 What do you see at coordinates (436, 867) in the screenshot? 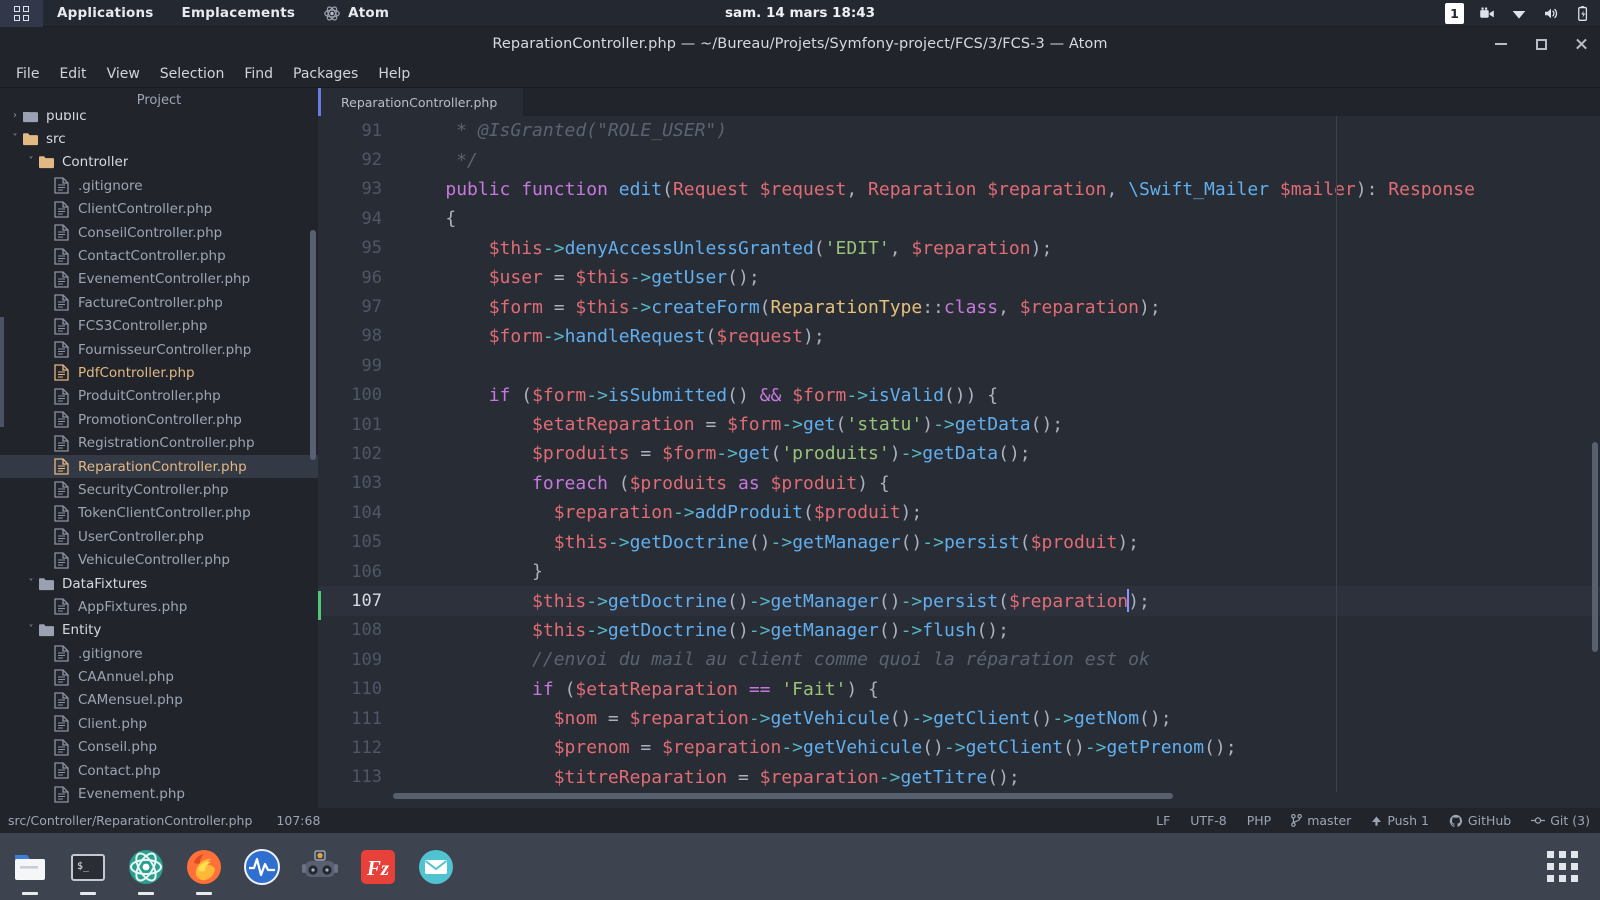
I see `dock-app-mail` at bounding box center [436, 867].